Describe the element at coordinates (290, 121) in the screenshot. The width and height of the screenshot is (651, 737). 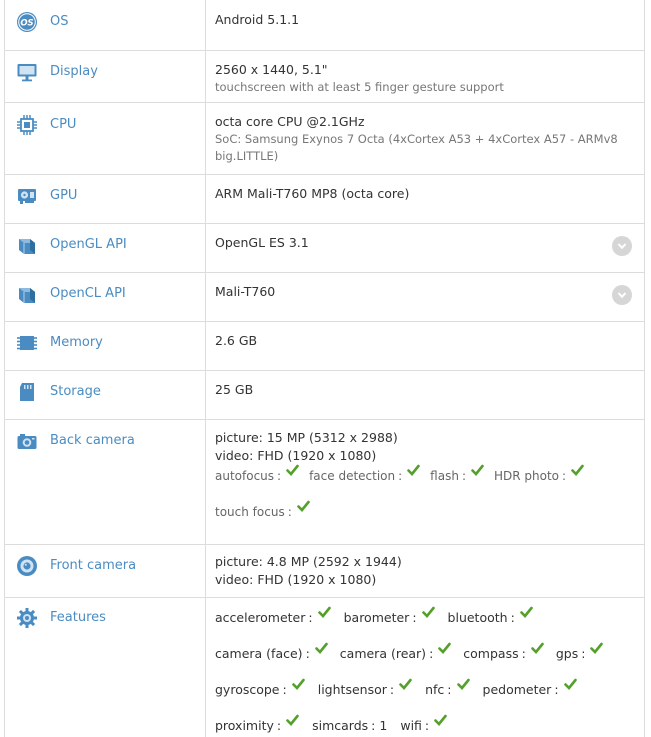
I see `cpu-value: octa core CPU @2.1GHz` at that location.